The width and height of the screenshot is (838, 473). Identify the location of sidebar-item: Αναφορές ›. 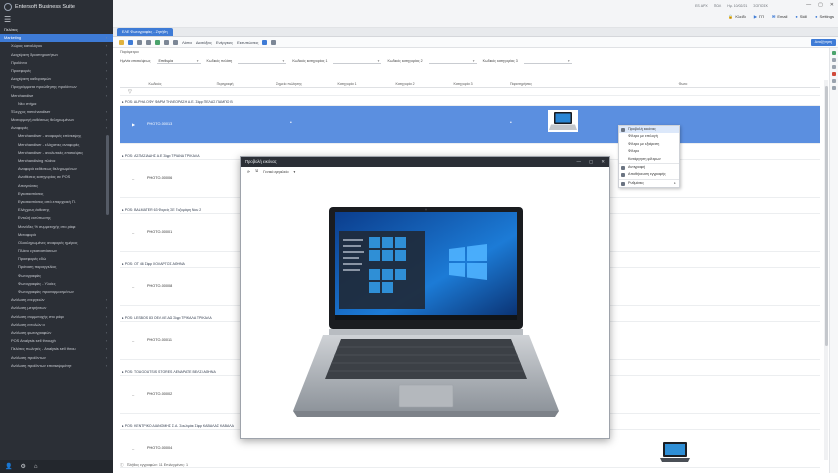
(56, 128).